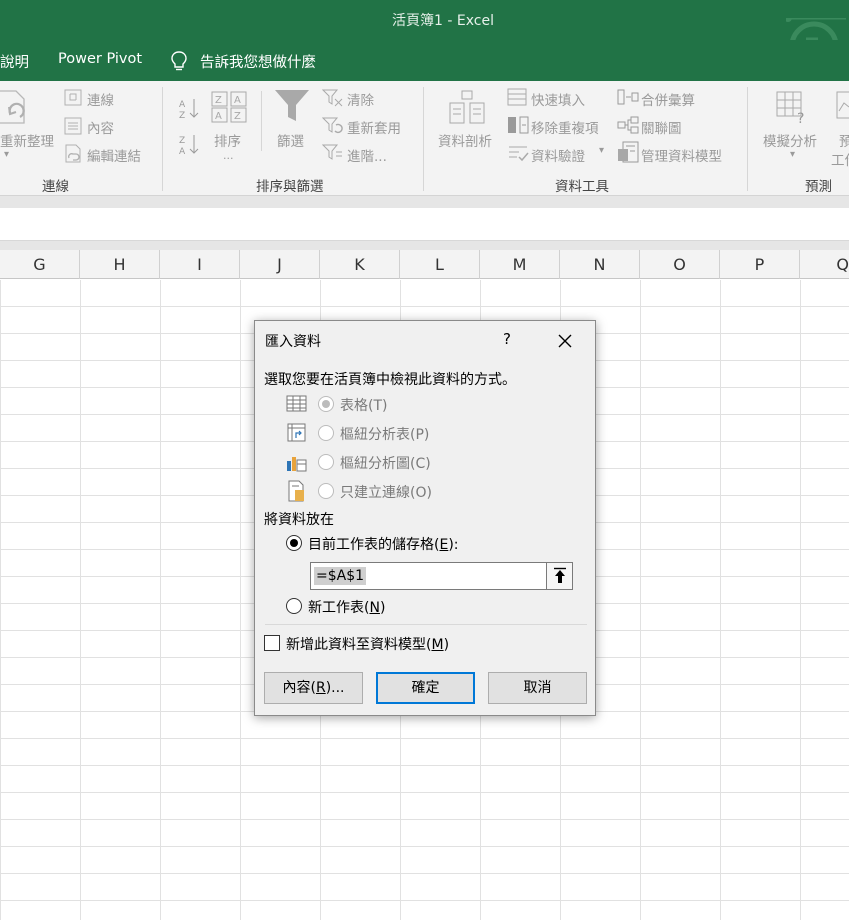  Describe the element at coordinates (520, 264) in the screenshot. I see `column-header-m: M` at that location.